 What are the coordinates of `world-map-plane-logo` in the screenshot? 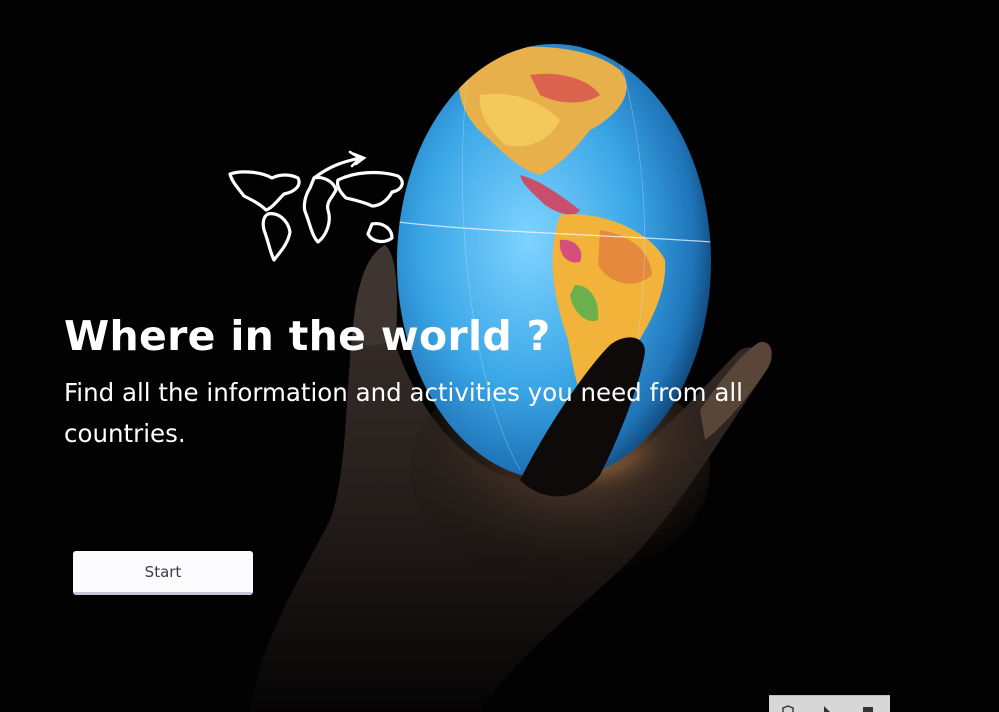 It's located at (316, 206).